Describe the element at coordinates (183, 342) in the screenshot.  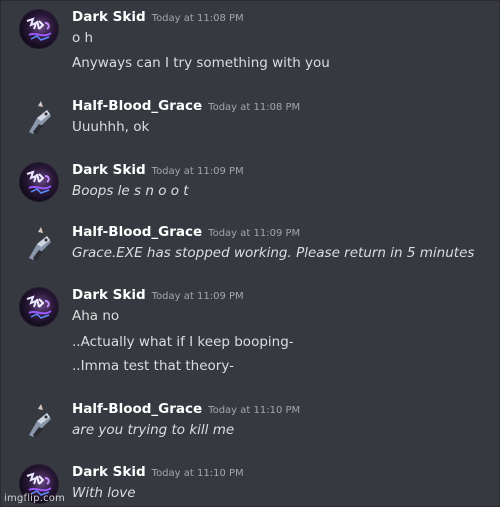
I see `message-text: ..Actually what if I keep booping-` at that location.